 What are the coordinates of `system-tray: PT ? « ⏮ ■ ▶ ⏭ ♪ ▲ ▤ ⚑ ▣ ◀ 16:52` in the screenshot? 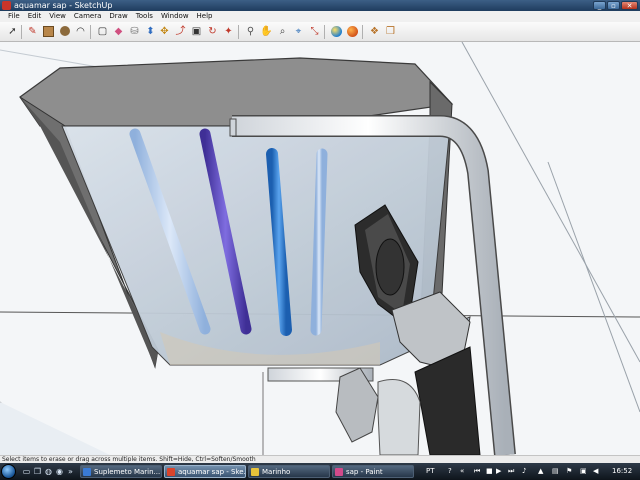 It's located at (530, 471).